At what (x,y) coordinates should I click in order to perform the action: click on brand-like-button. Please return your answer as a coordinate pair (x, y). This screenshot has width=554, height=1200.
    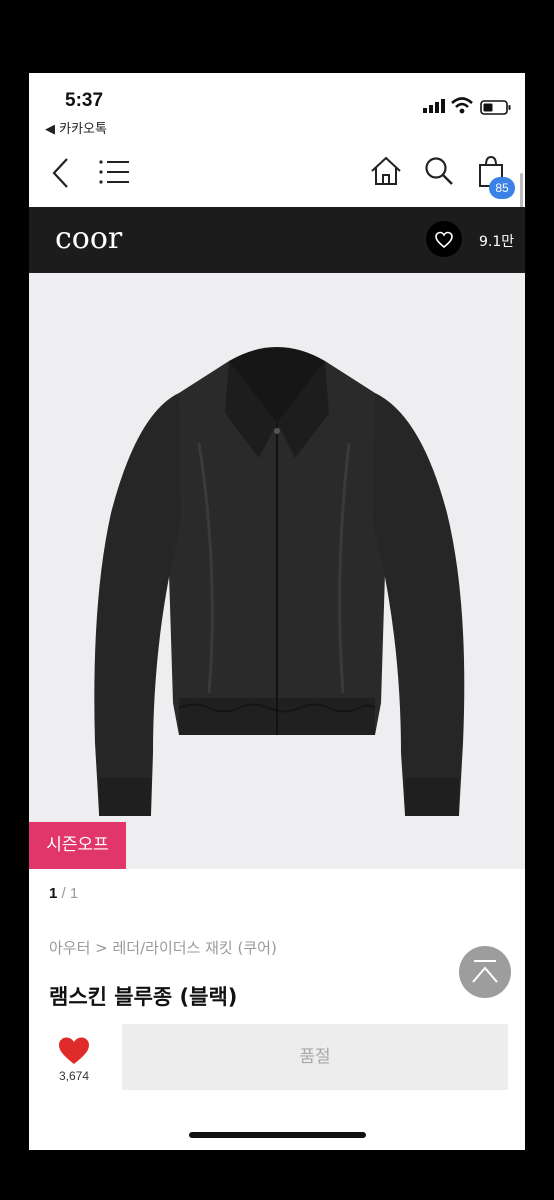
    Looking at the image, I should click on (444, 239).